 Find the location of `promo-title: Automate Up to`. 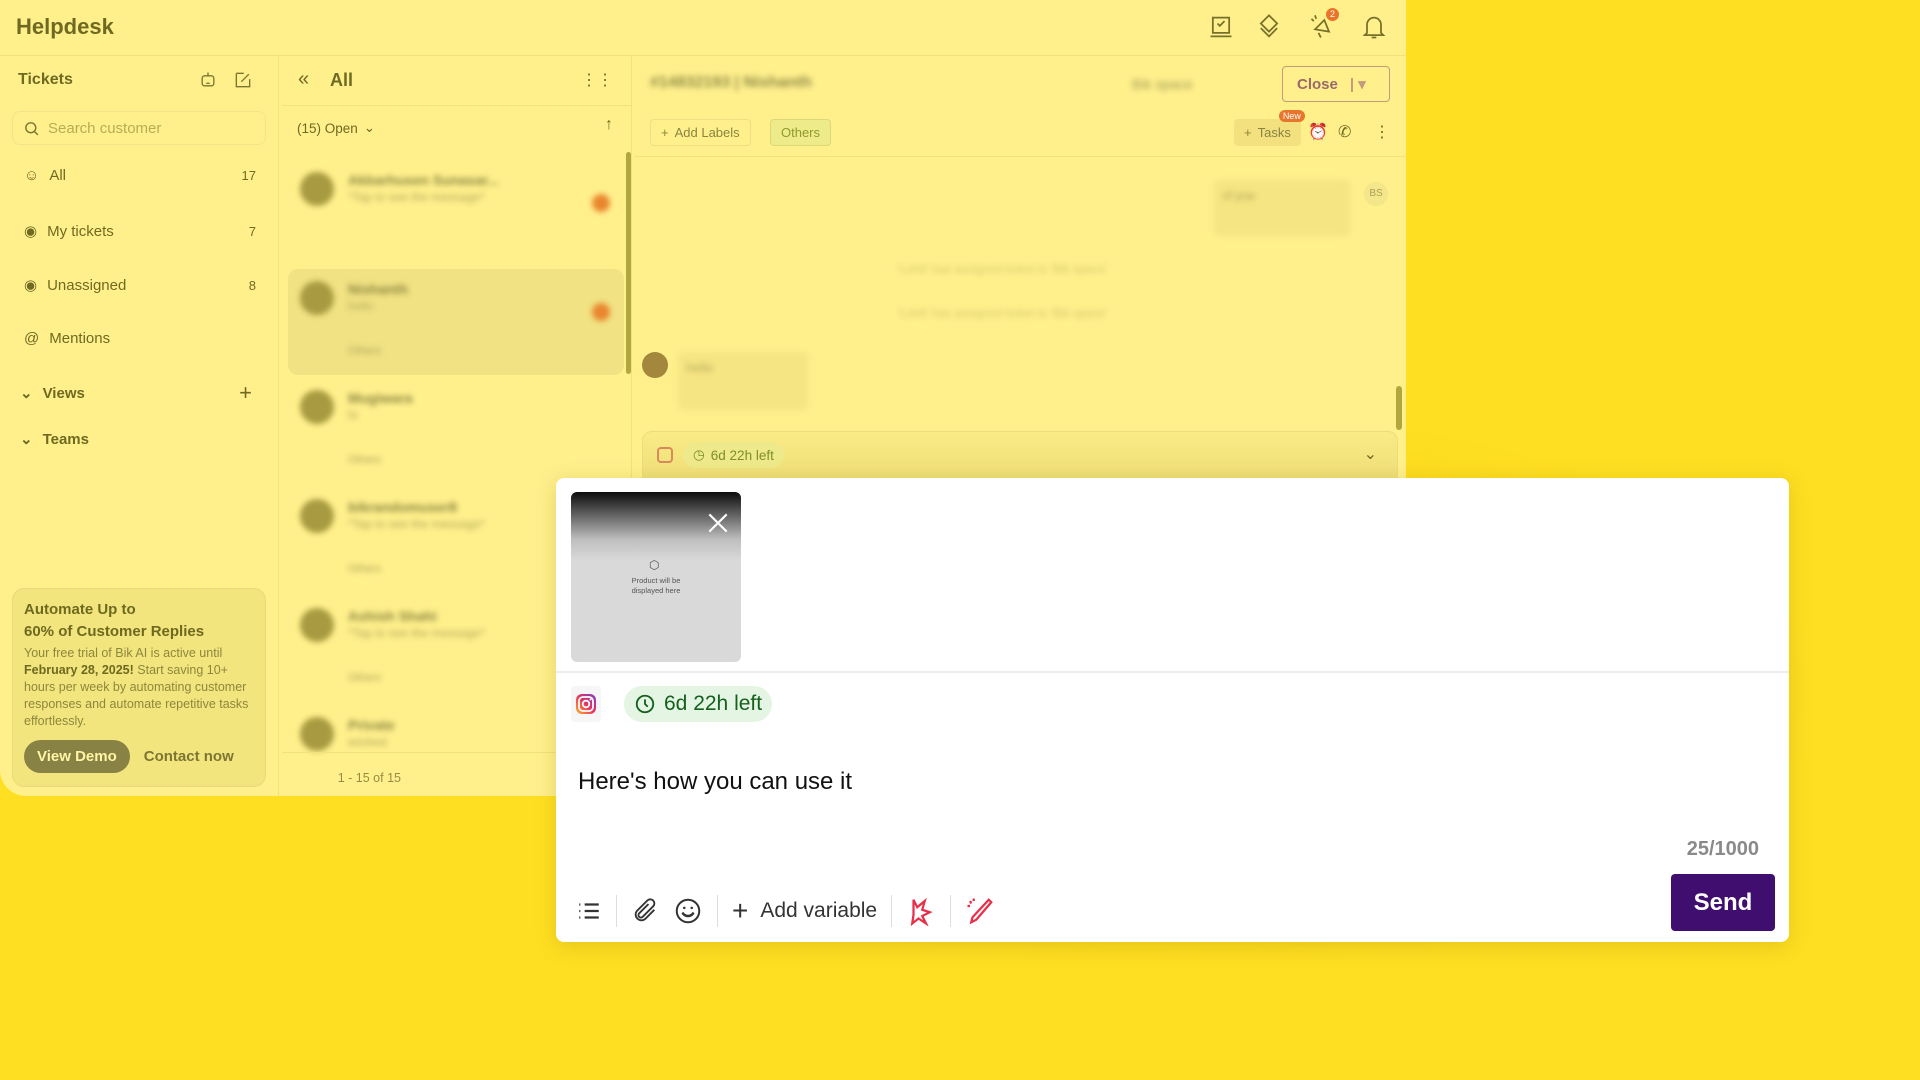

promo-title: Automate Up to is located at coordinates (80, 609).